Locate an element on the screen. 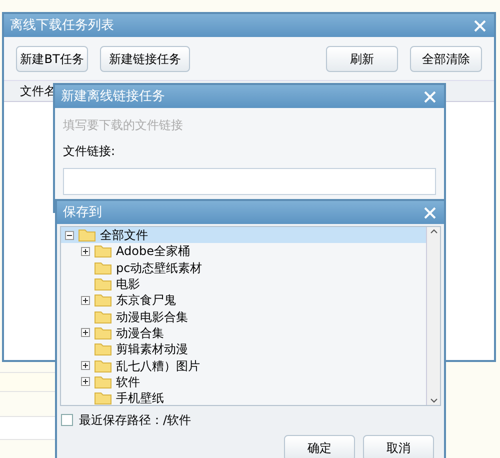 The width and height of the screenshot is (500, 458). window-title: 离线下载任务列表 is located at coordinates (62, 25).